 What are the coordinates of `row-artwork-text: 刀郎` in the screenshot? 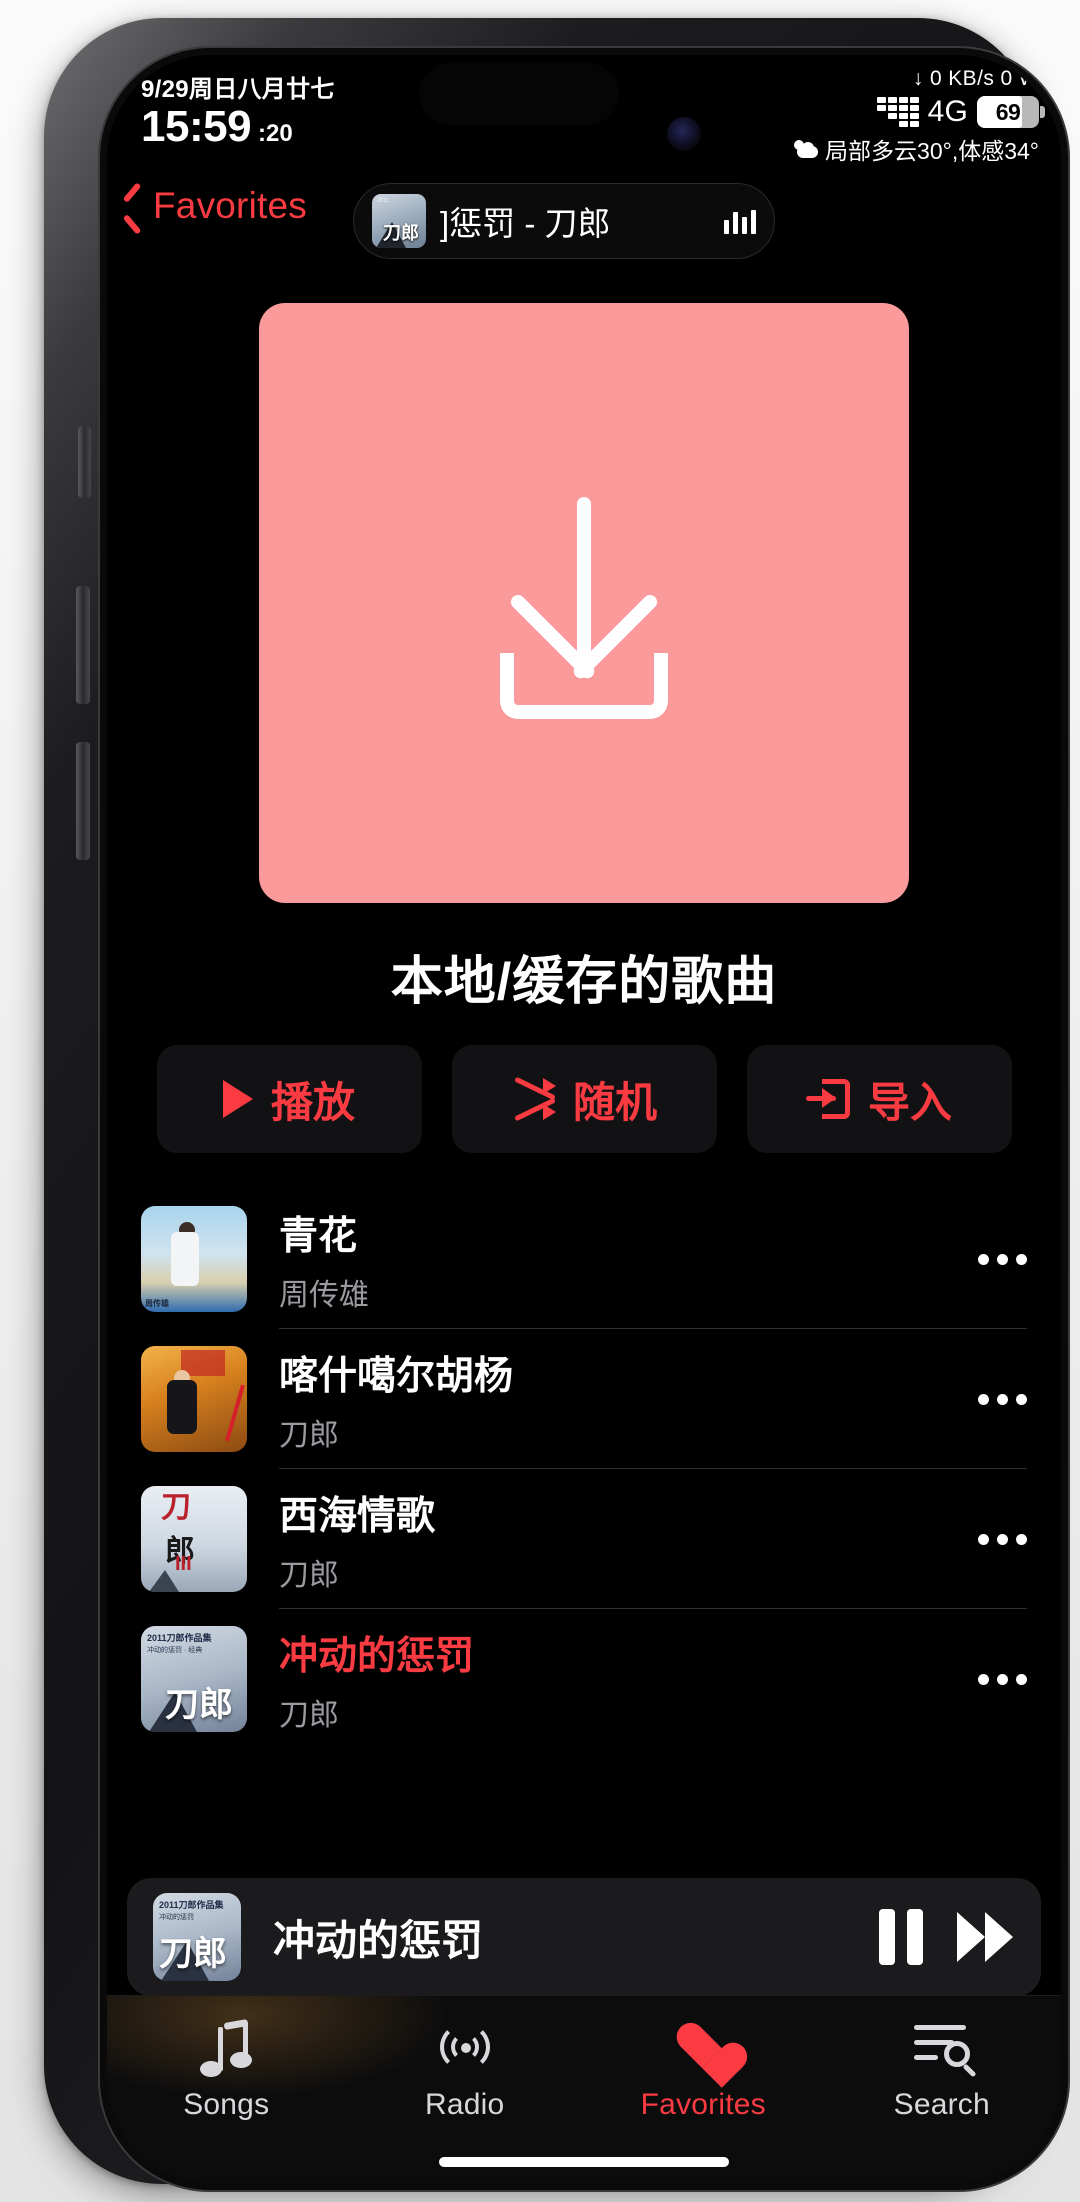 It's located at (199, 1705).